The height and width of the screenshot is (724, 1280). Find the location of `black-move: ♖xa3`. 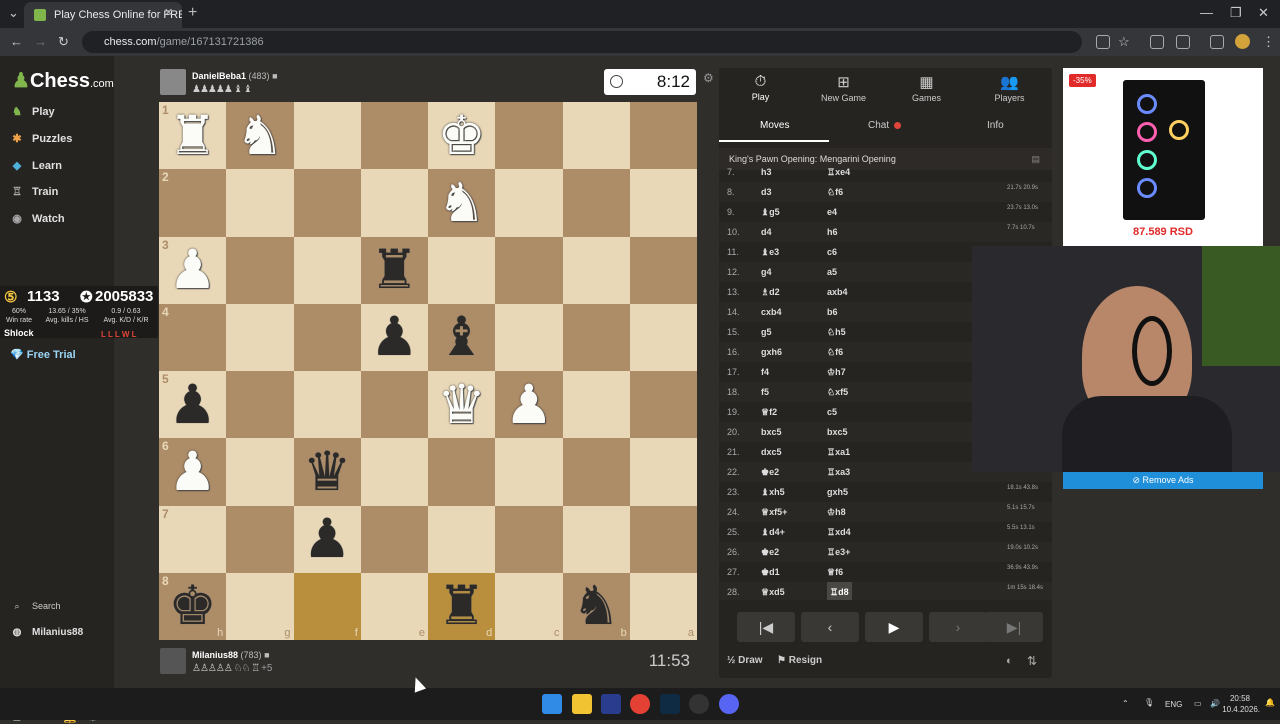

black-move: ♖xa3 is located at coordinates (838, 472).